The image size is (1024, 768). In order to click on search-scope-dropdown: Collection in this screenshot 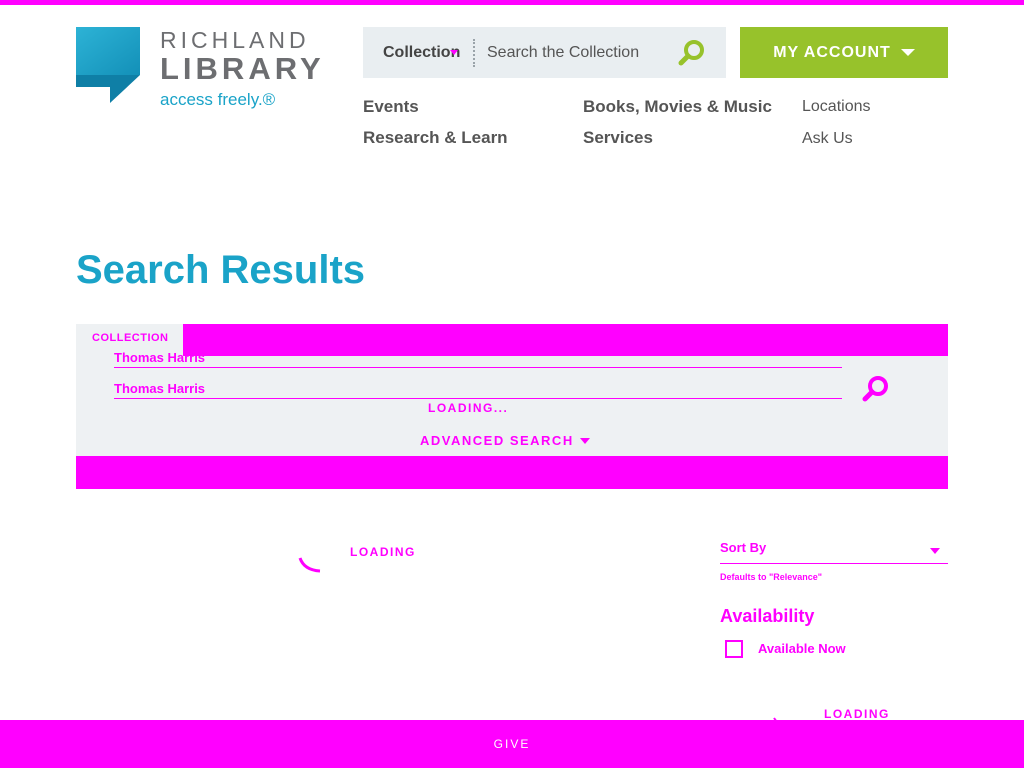, I will do `click(421, 53)`.